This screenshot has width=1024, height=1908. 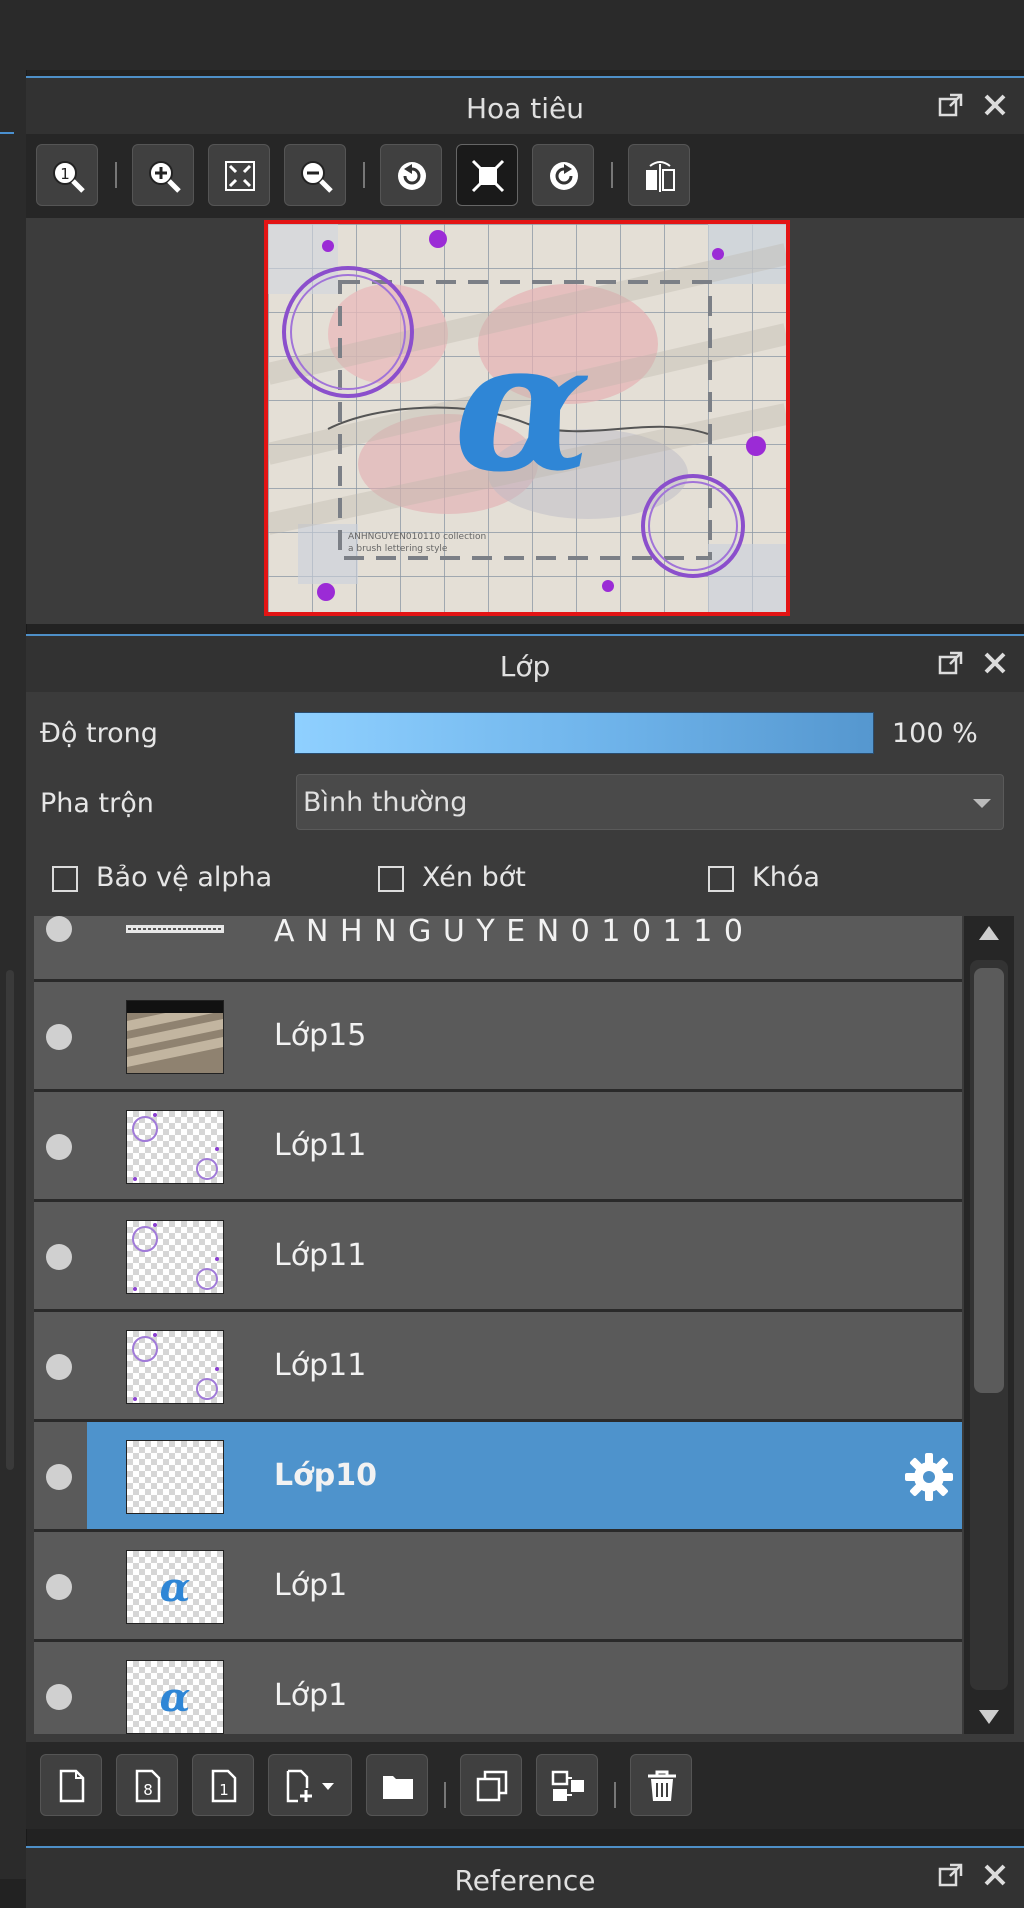 I want to click on protect-alpha-checkbox, so click(x=65, y=879).